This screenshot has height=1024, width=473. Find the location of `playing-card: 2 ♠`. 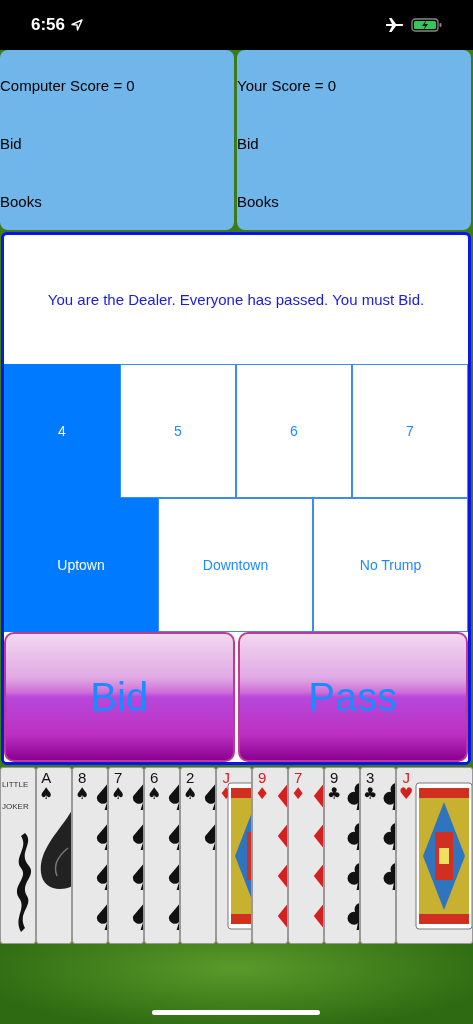

playing-card: 2 ♠ is located at coordinates (198, 855).